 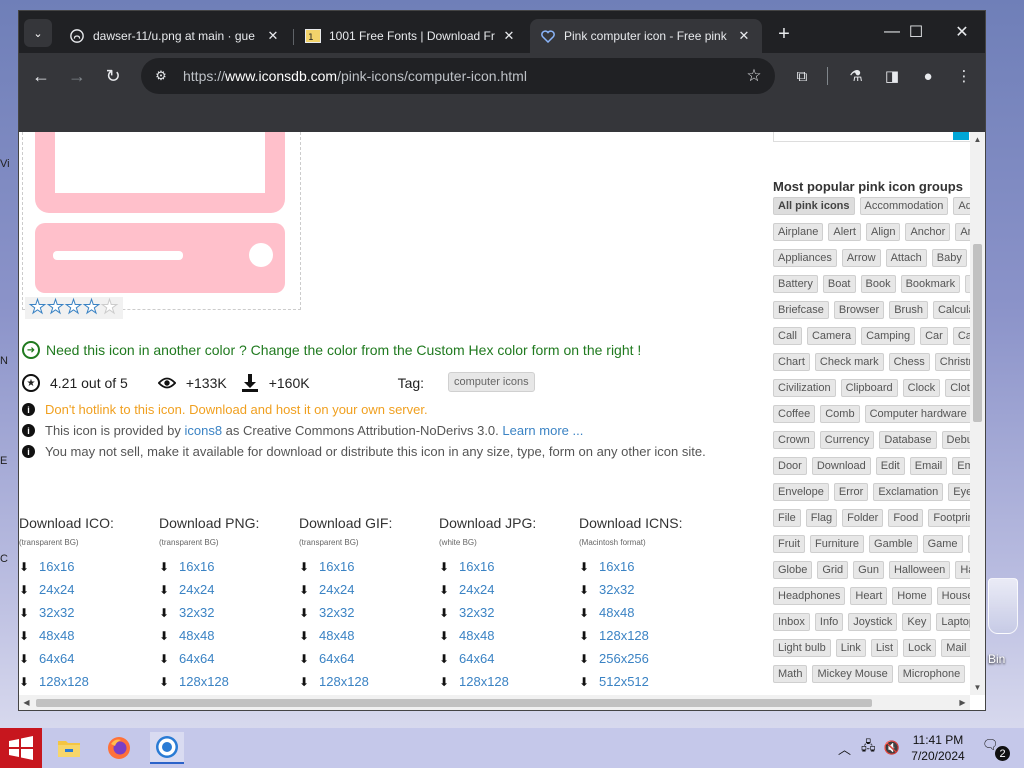 I want to click on horizontal-scrollbar: ◀ ▶, so click(x=494, y=702).